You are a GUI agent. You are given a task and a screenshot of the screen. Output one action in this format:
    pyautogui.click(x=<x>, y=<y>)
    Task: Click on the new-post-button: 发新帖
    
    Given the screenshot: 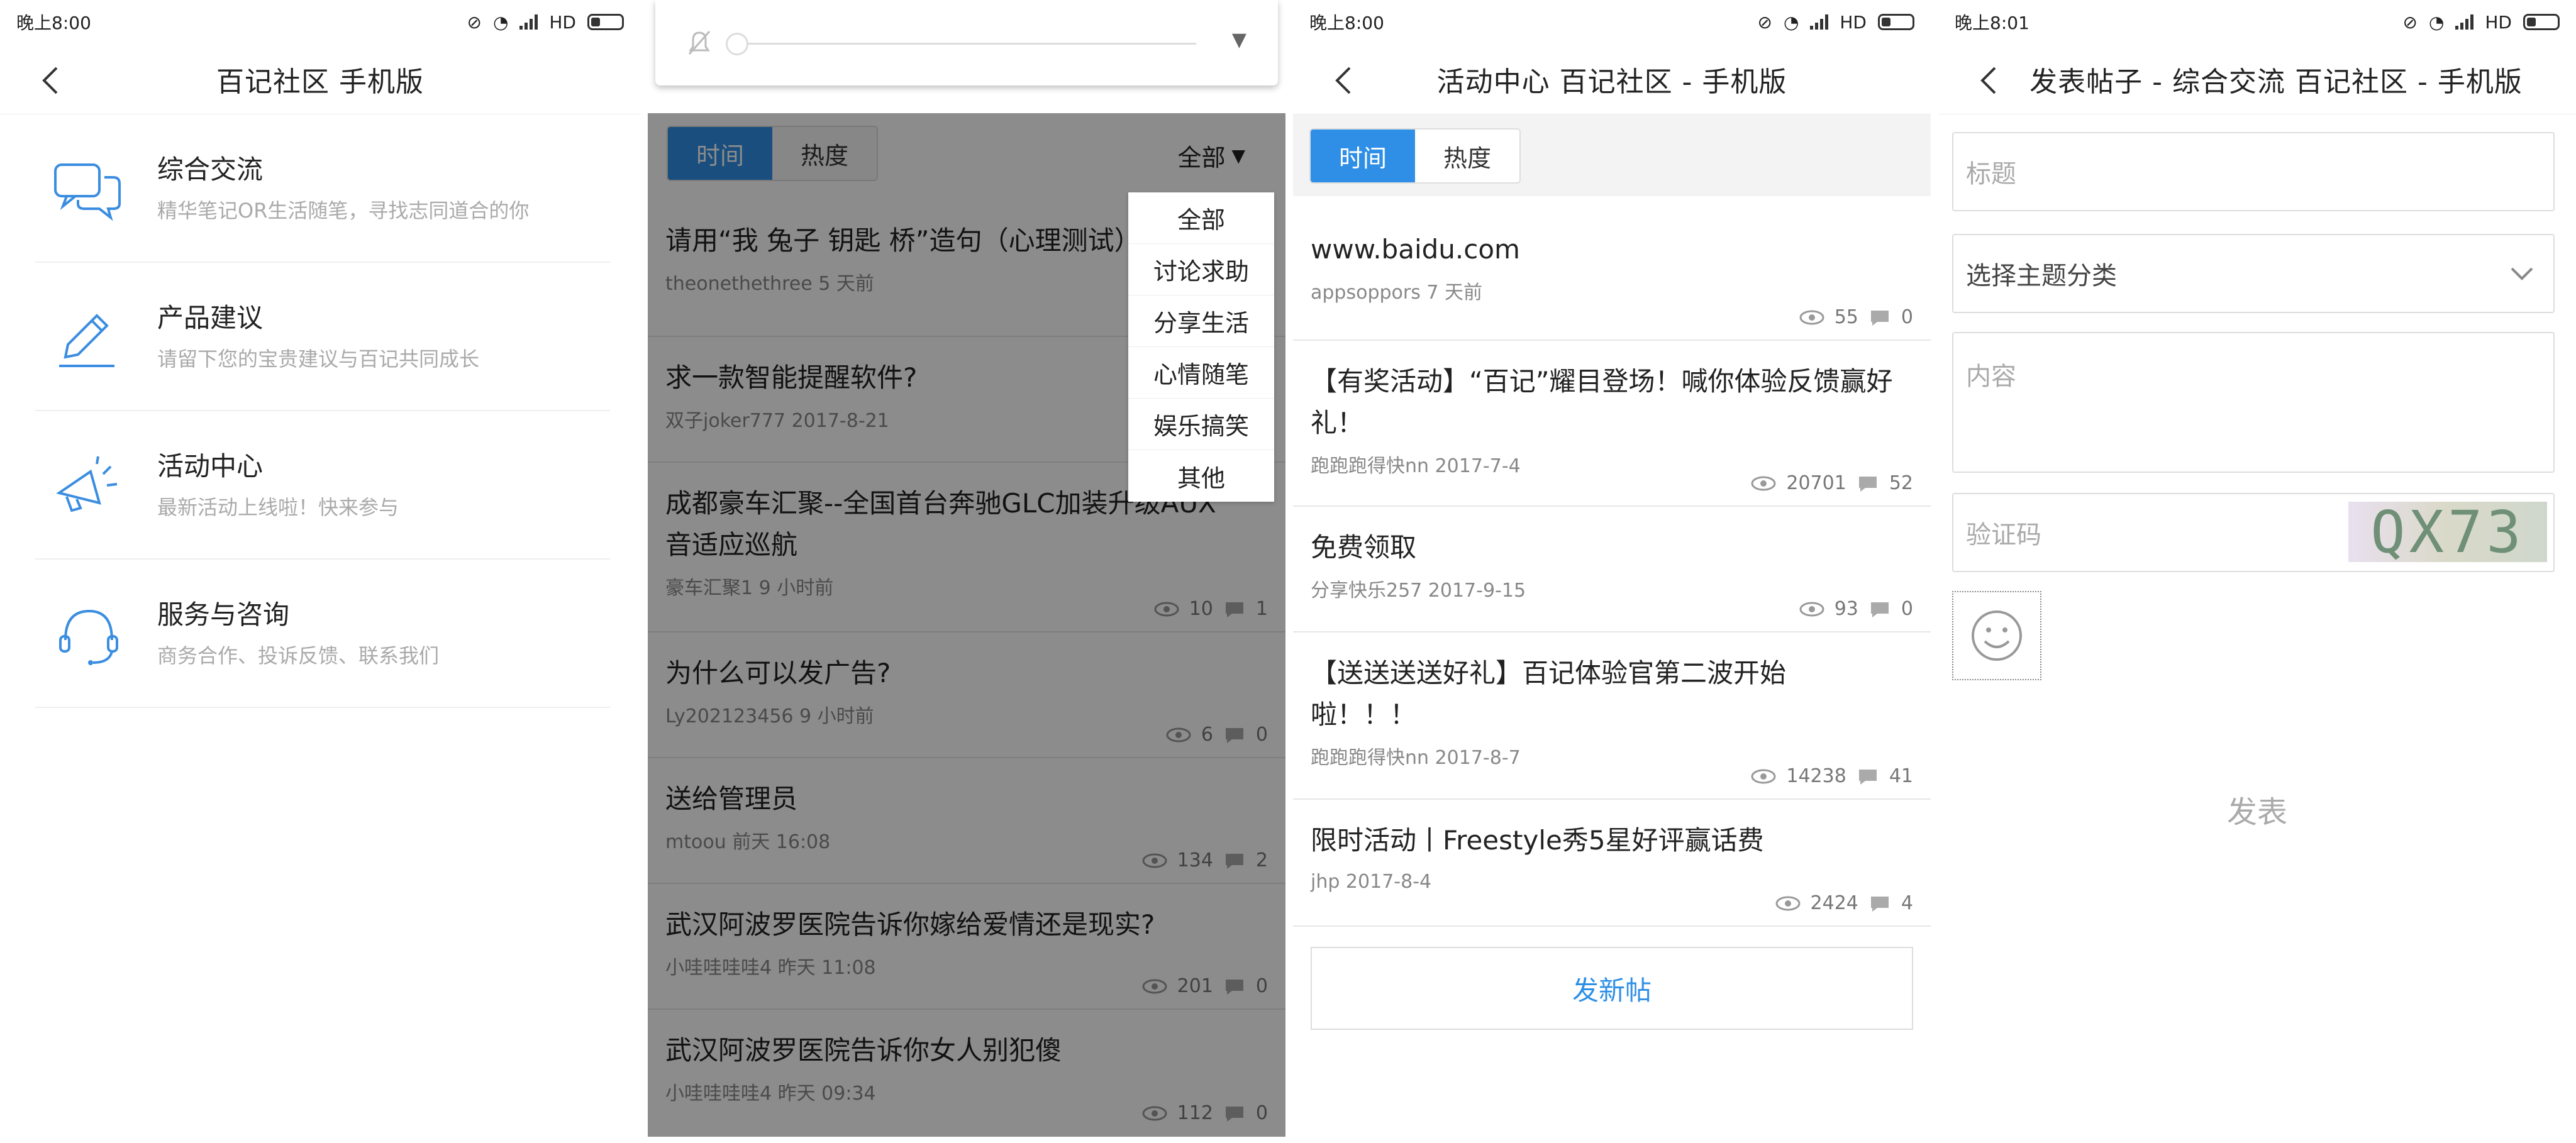 What is the action you would take?
    pyautogui.click(x=1612, y=989)
    